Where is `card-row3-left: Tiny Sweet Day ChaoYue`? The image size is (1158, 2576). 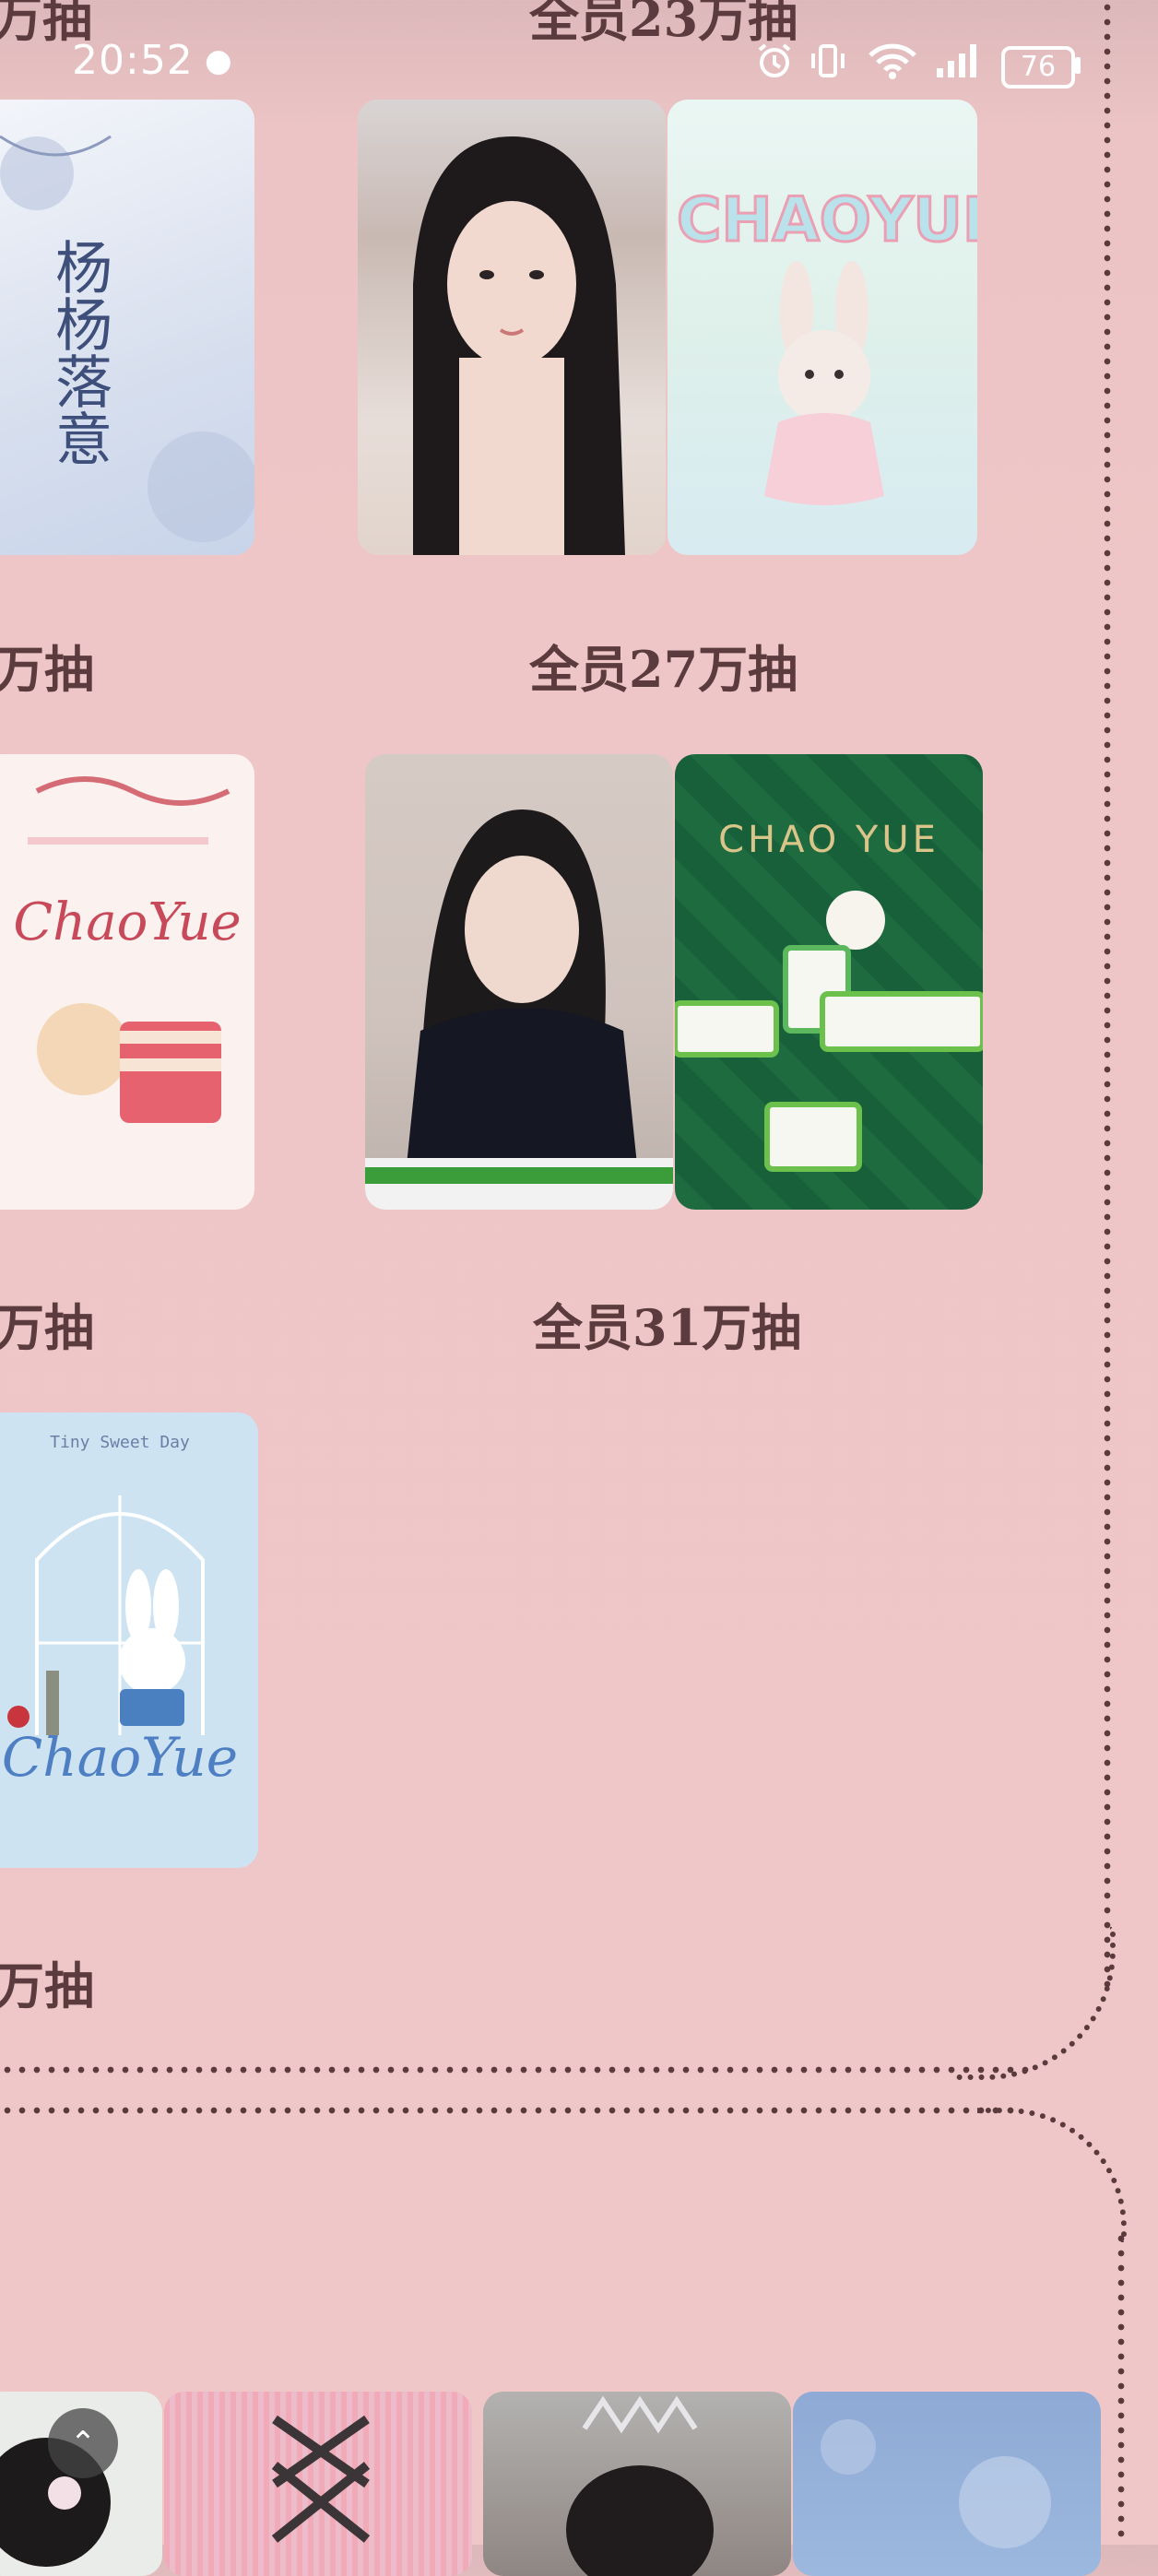
card-row3-left: Tiny Sweet Day ChaoYue is located at coordinates (129, 1640).